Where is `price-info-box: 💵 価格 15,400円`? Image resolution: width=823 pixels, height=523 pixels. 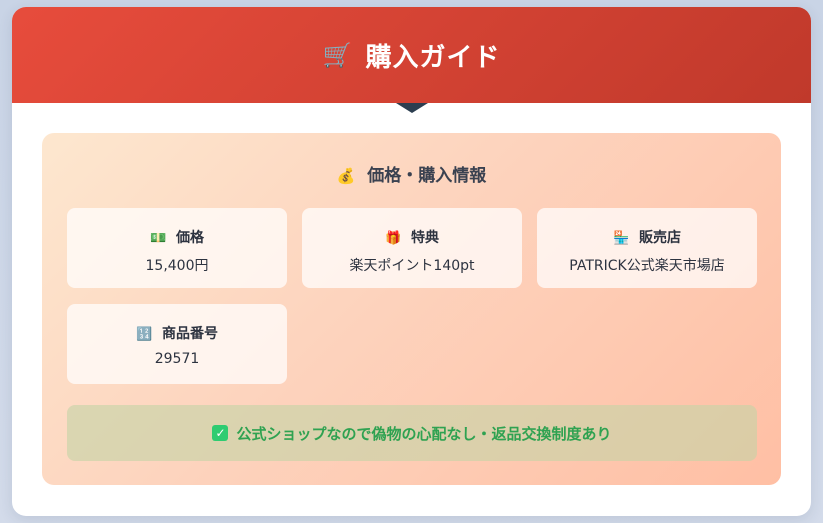 price-info-box: 💵 価格 15,400円 is located at coordinates (177, 248).